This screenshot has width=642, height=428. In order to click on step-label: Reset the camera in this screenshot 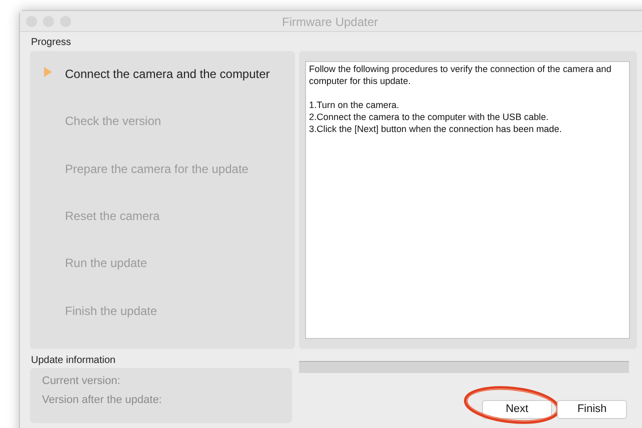, I will do `click(112, 216)`.